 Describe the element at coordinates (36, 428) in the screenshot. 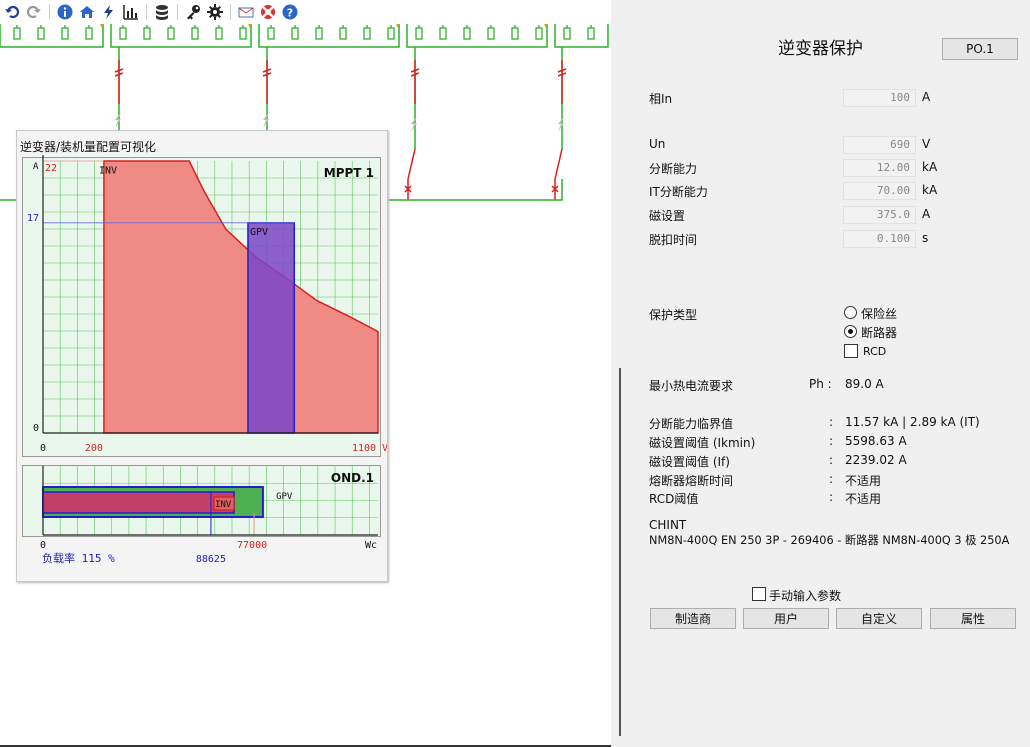

I see `y-tick-0: 0` at that location.